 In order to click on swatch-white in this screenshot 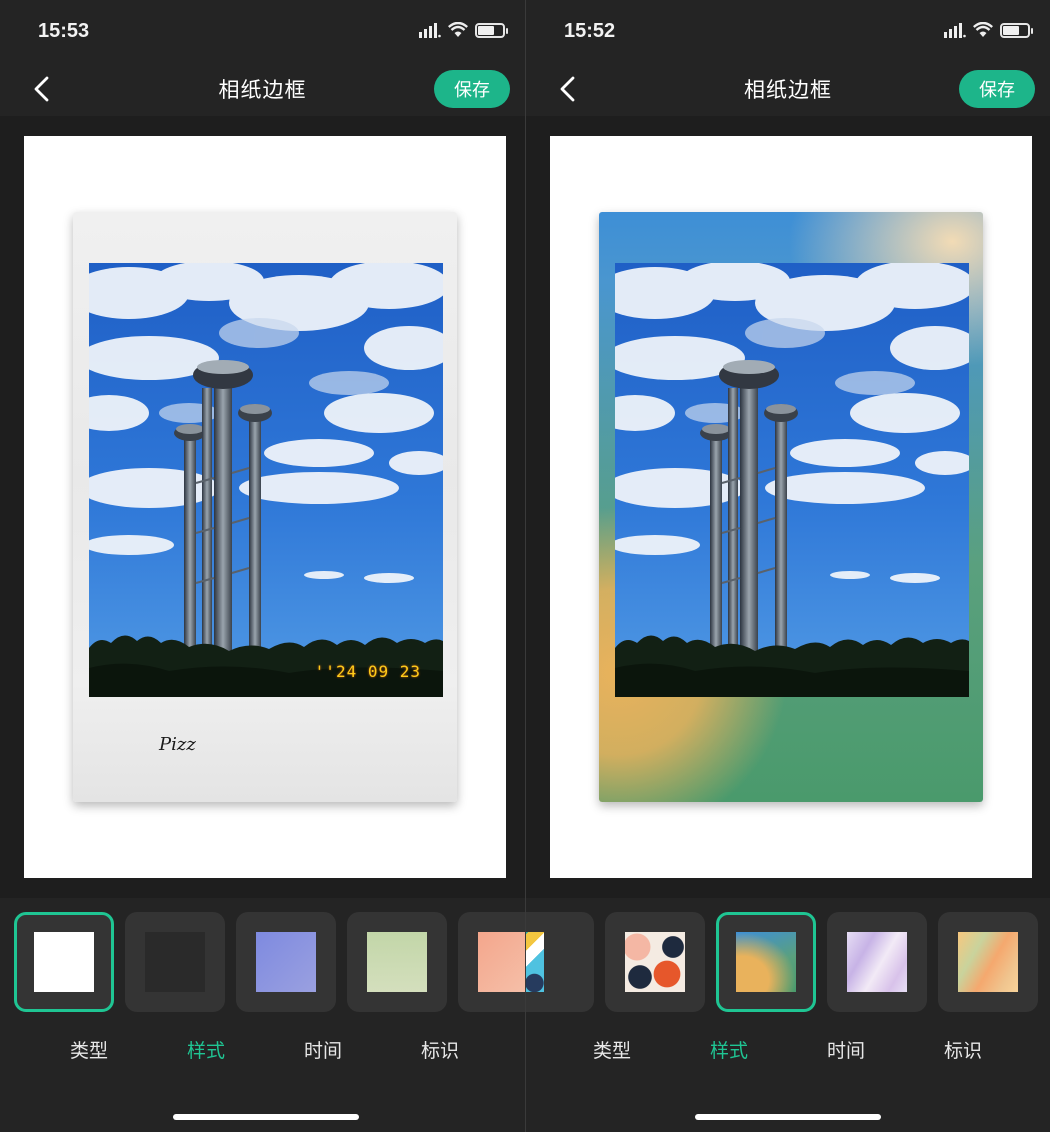, I will do `click(64, 962)`.